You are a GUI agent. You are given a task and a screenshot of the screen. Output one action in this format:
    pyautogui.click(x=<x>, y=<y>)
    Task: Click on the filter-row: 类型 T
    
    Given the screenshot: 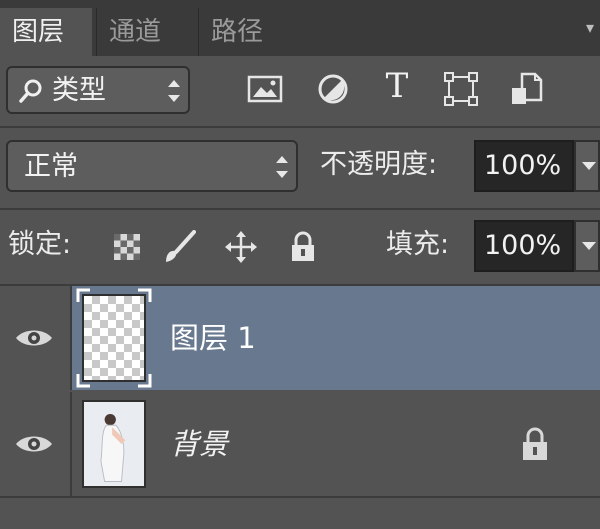 What is the action you would take?
    pyautogui.click(x=300, y=92)
    